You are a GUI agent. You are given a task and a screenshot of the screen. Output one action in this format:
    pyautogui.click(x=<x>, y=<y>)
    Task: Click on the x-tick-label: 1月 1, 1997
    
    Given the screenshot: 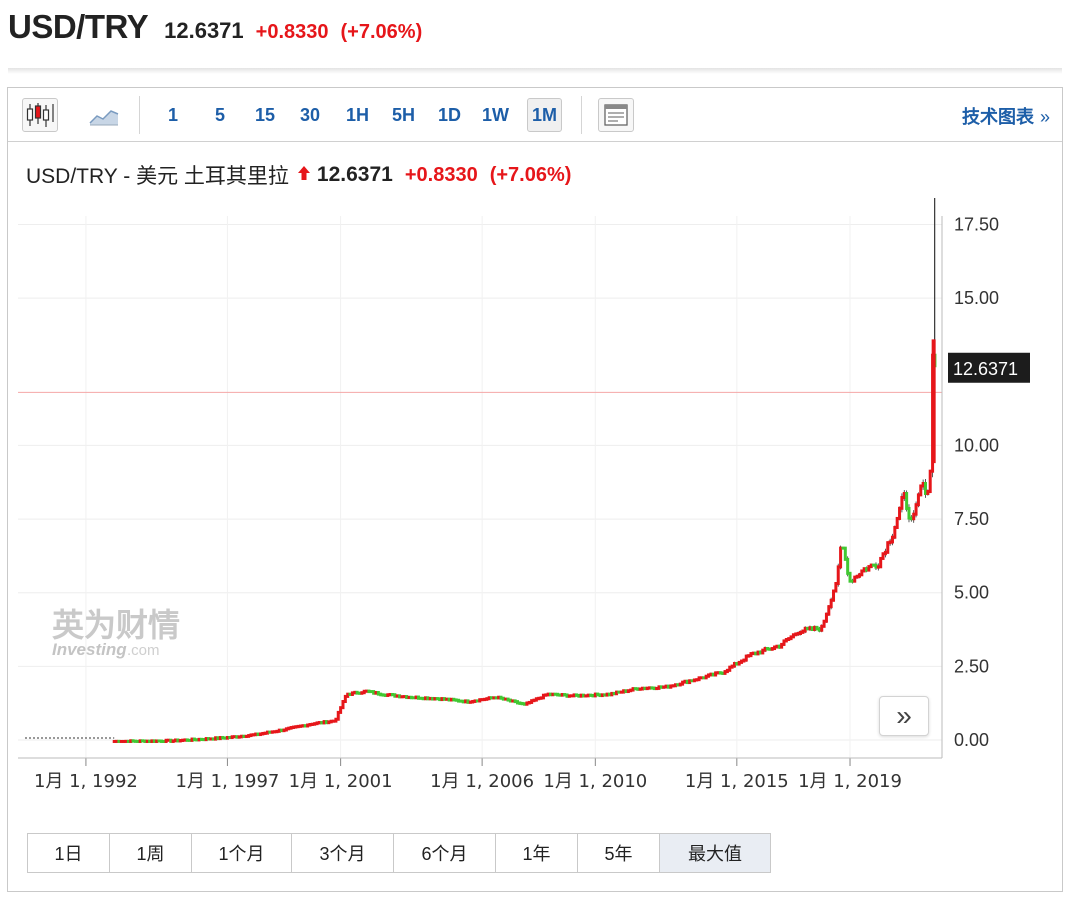 What is the action you would take?
    pyautogui.click(x=227, y=781)
    